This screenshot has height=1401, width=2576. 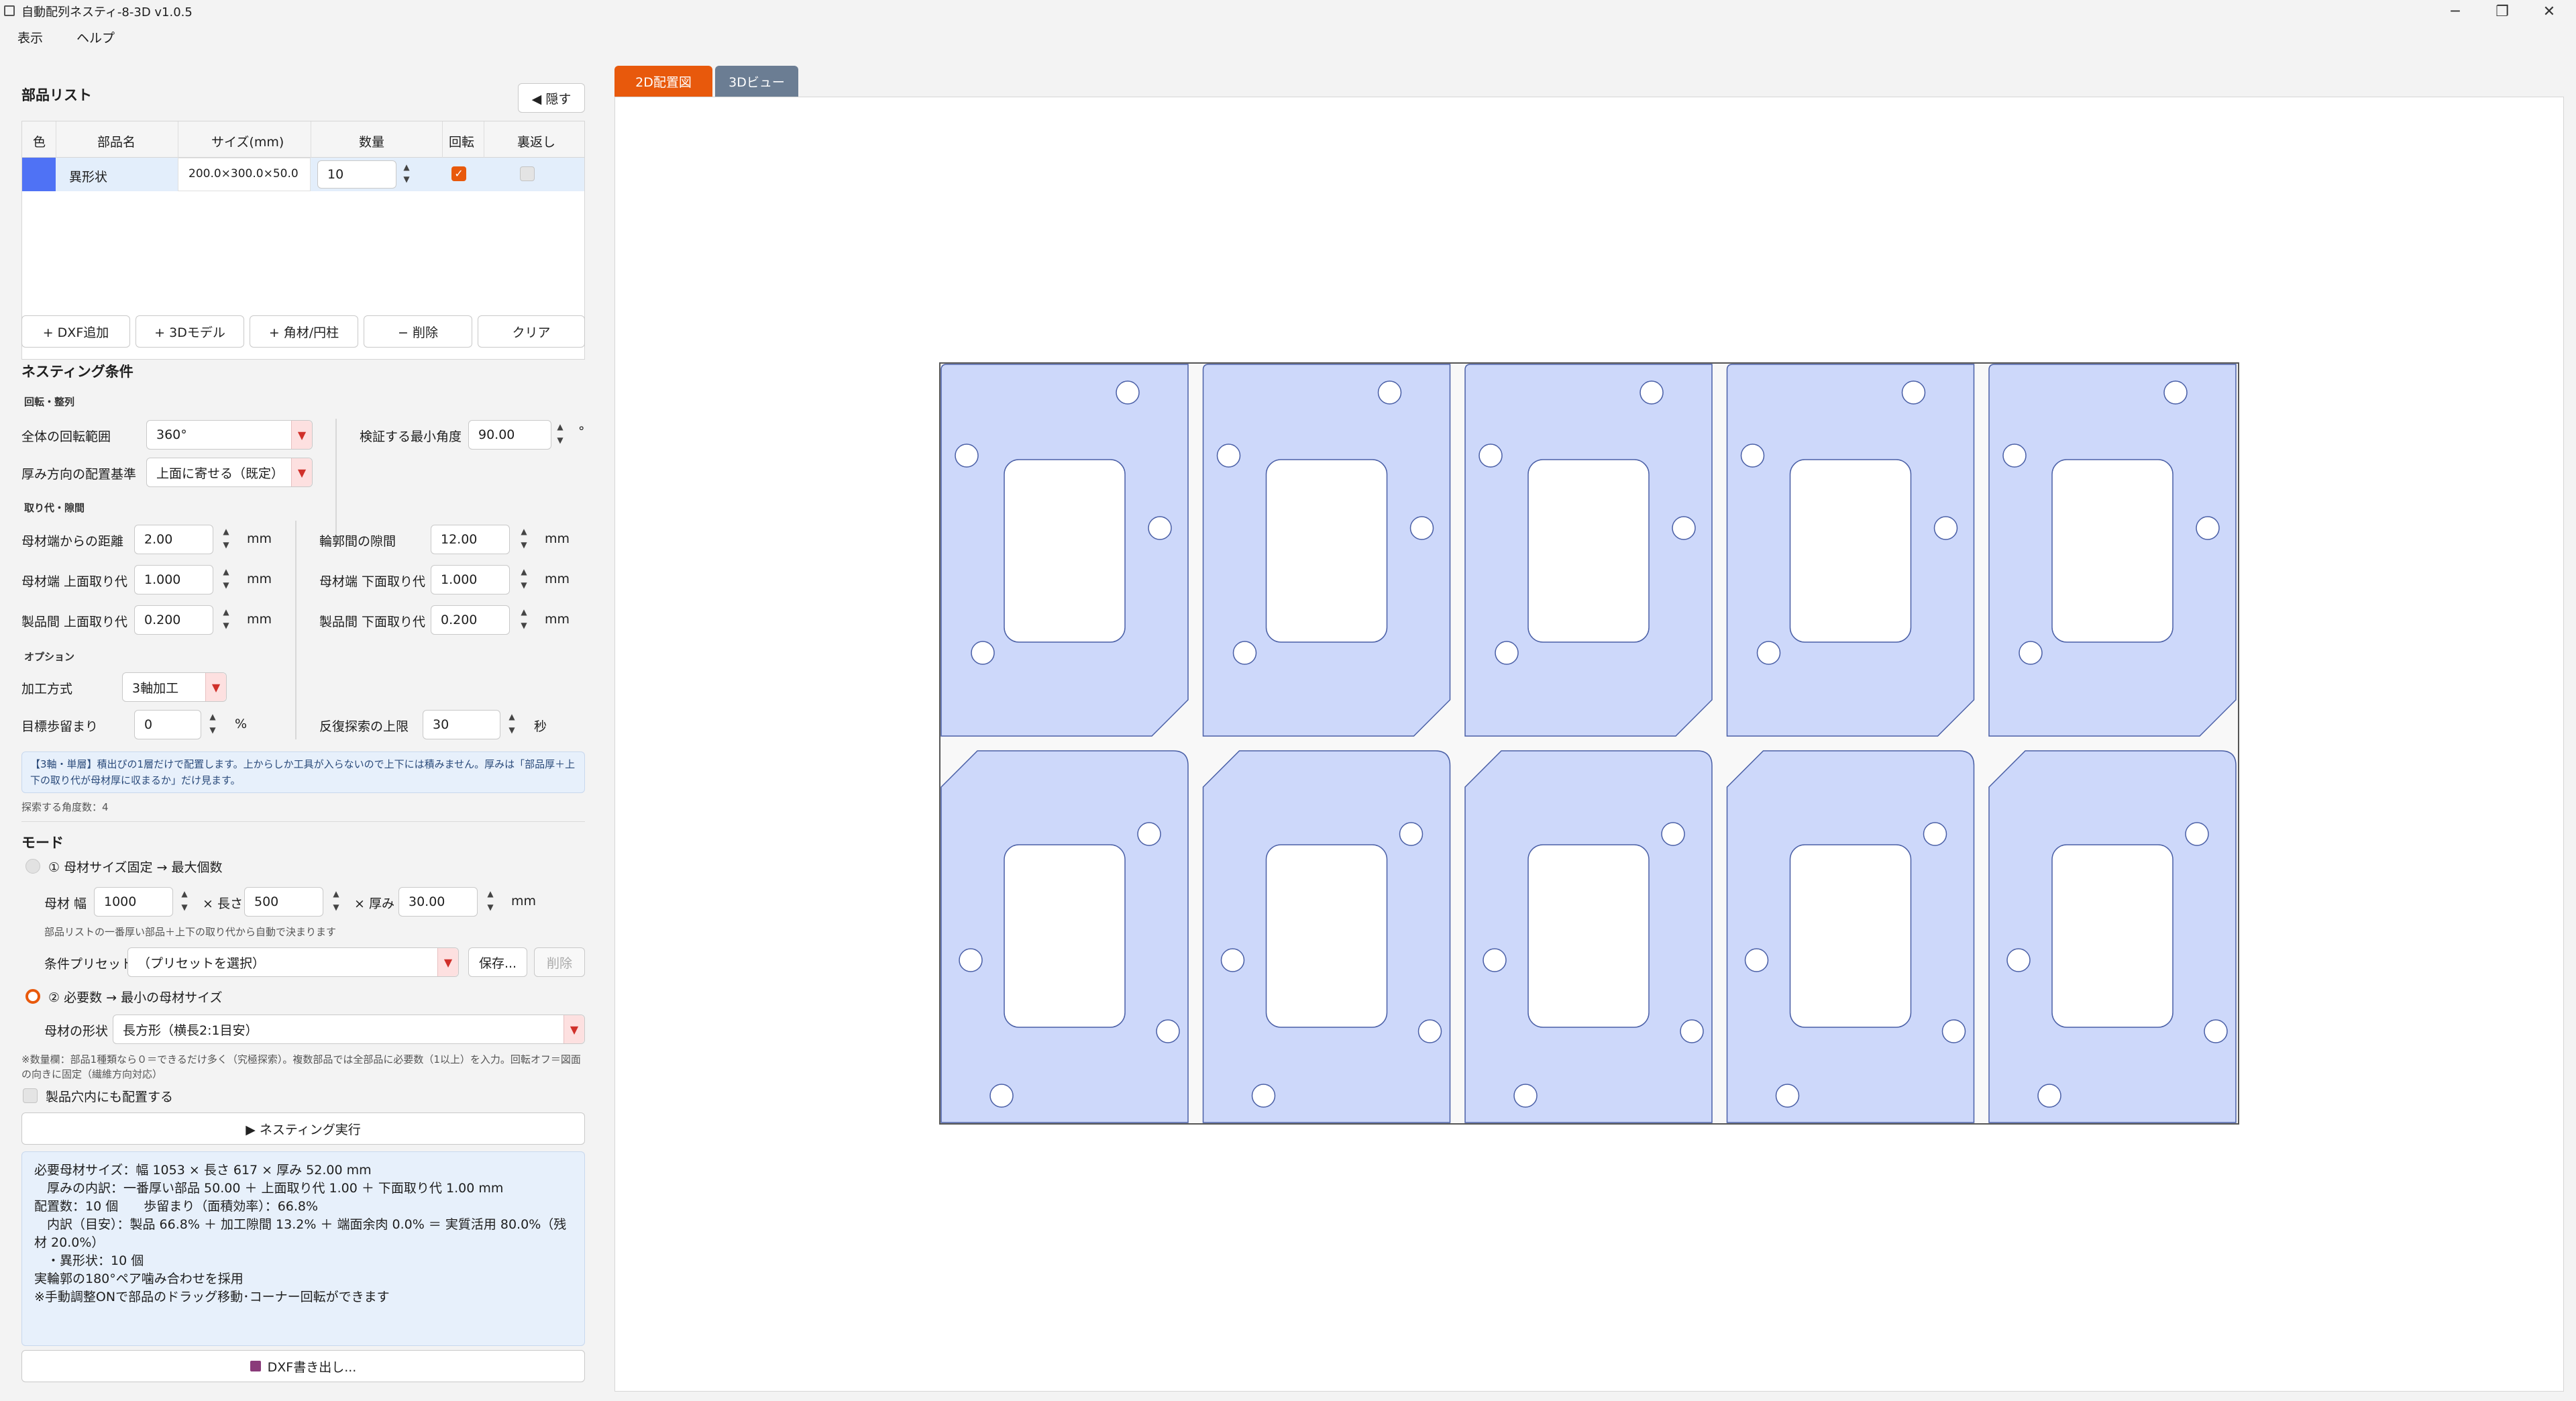 What do you see at coordinates (226, 571) in the screenshot?
I see `edge-top-up-icon: ▲` at bounding box center [226, 571].